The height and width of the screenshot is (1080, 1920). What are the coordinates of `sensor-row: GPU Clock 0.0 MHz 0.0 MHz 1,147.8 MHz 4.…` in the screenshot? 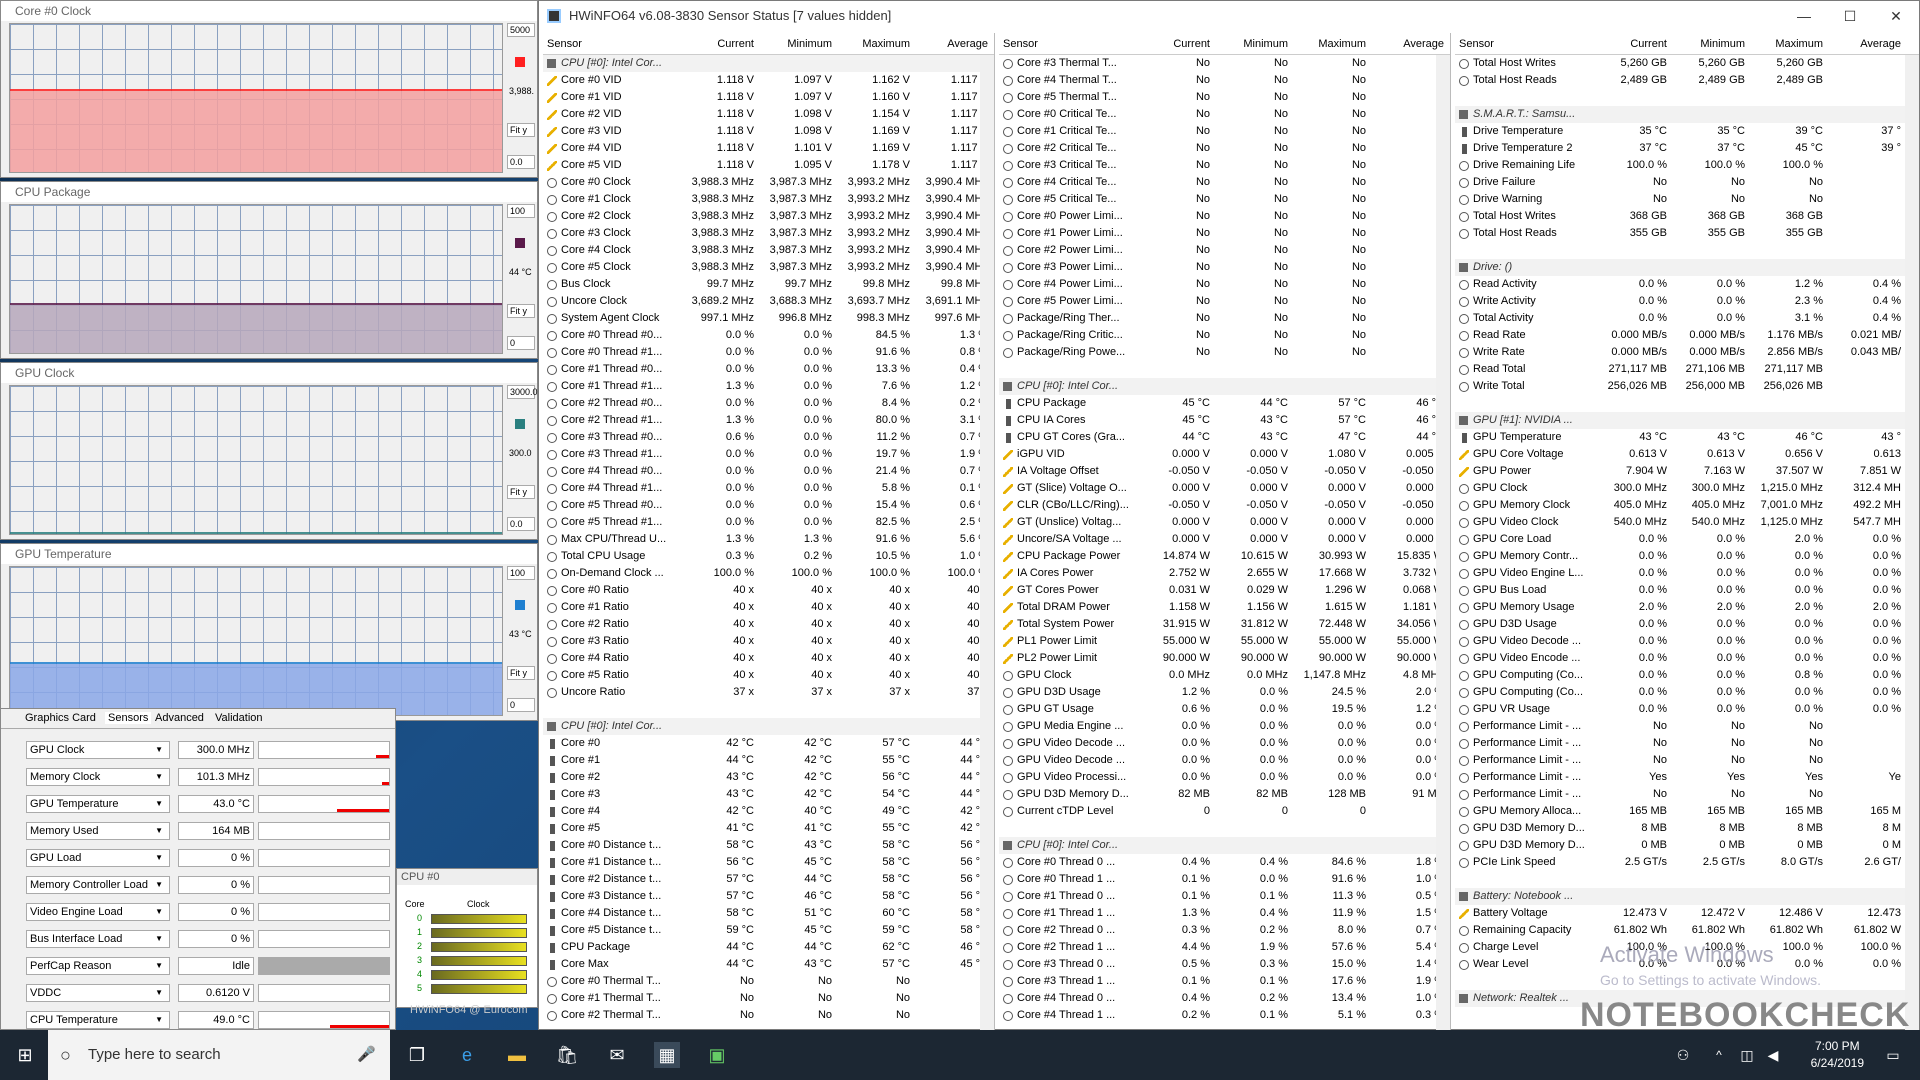 It's located at (1224, 675).